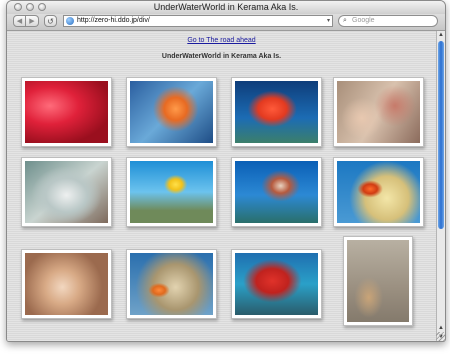 The height and width of the screenshot is (354, 450). Describe the element at coordinates (345, 21) in the screenshot. I see `search-icon: ⌕` at that location.